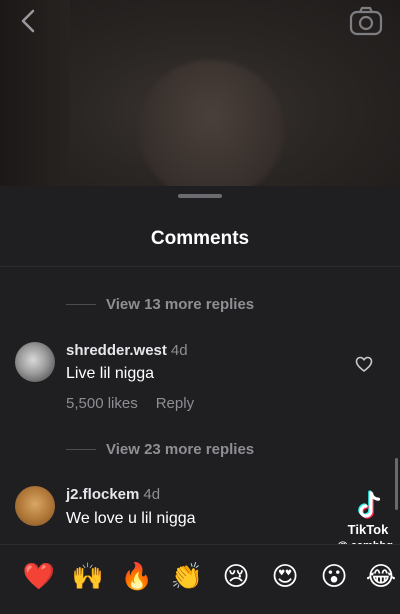 This screenshot has height=614, width=400. What do you see at coordinates (200, 196) in the screenshot?
I see `sheet-grabber` at bounding box center [200, 196].